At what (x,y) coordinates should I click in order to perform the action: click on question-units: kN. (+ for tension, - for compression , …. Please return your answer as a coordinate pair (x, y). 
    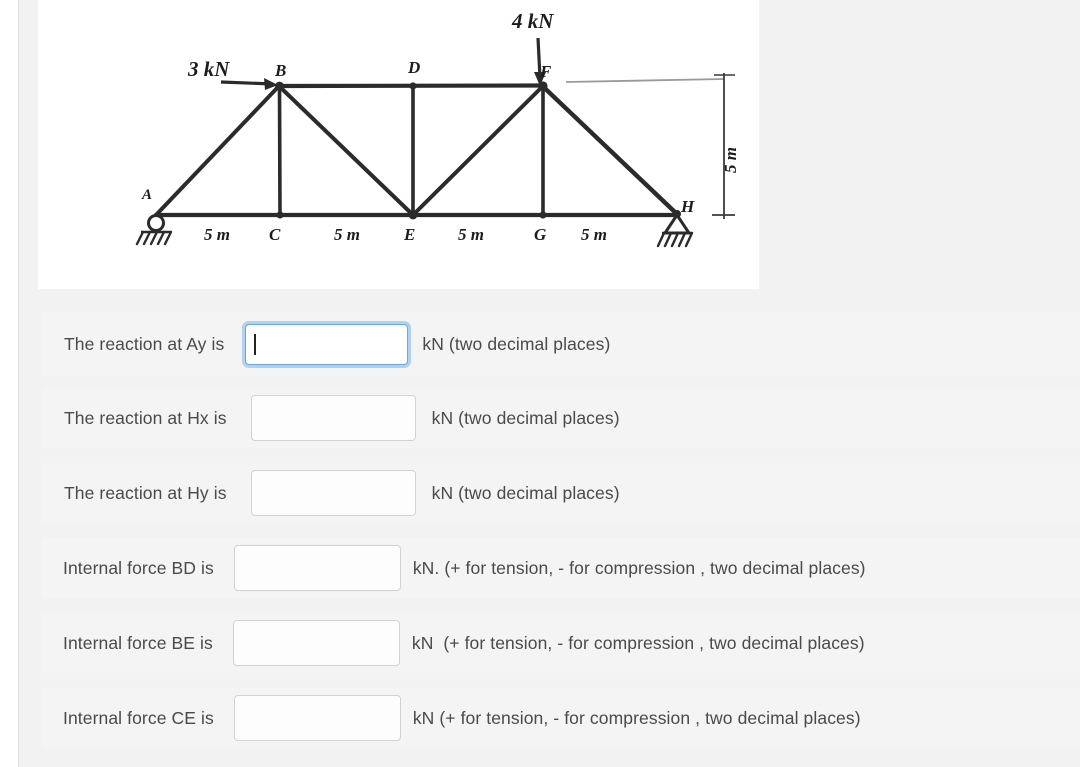
    Looking at the image, I should click on (639, 567).